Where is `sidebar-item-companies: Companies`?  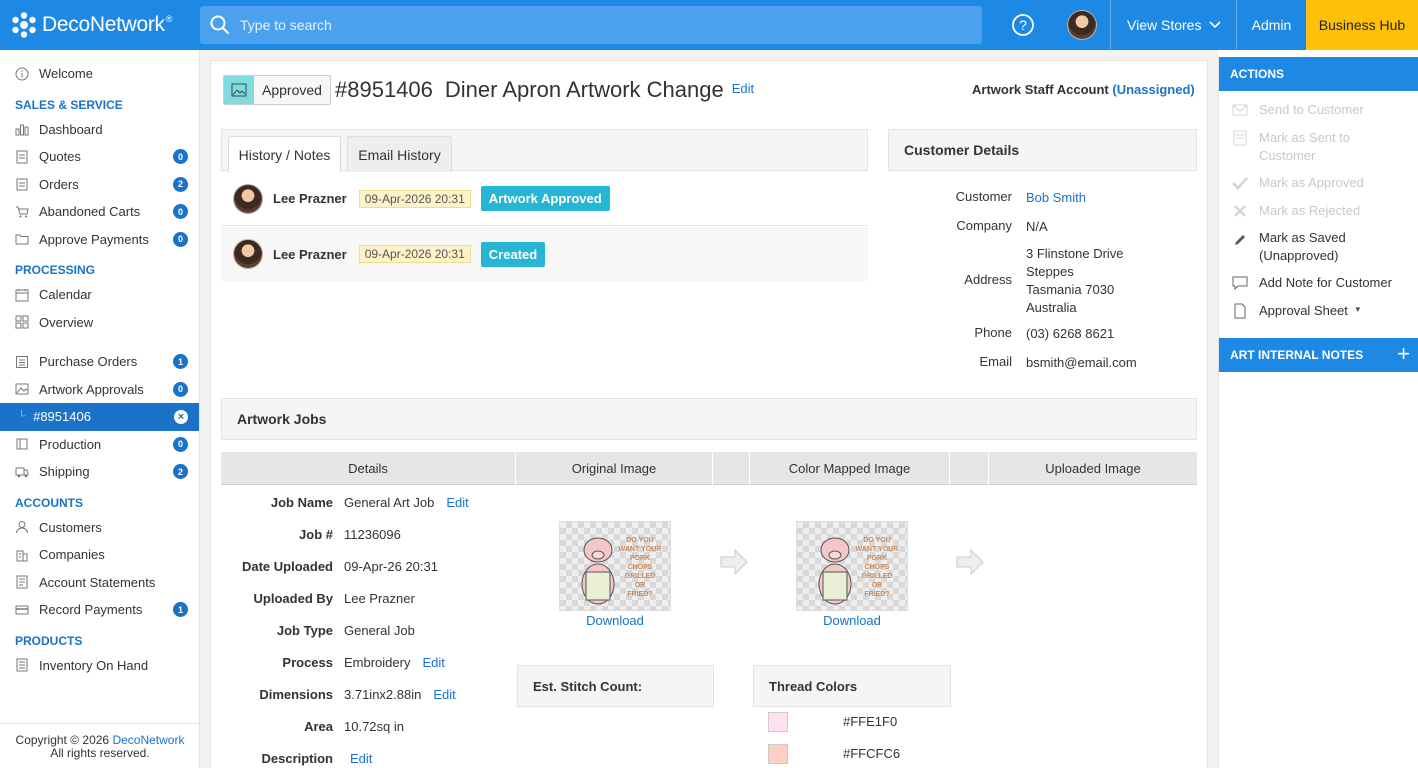
sidebar-item-companies: Companies is located at coordinates (99, 555).